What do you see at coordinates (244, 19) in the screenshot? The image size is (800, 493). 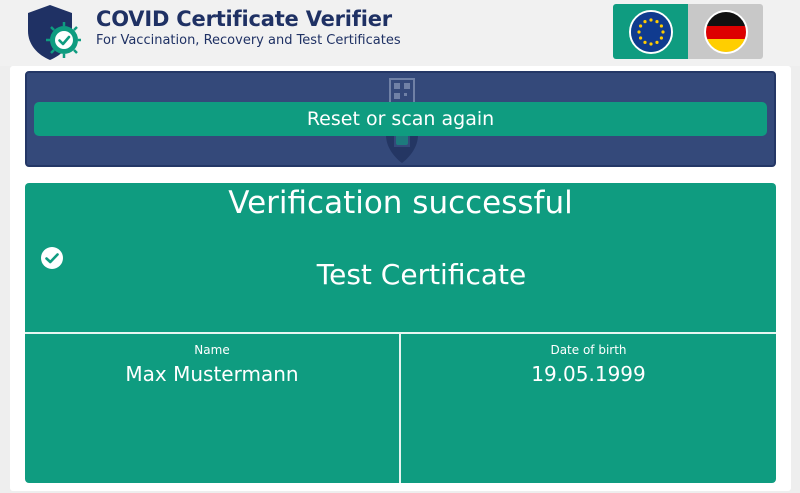 I see `app-title: COVID Certificate Verifier` at bounding box center [244, 19].